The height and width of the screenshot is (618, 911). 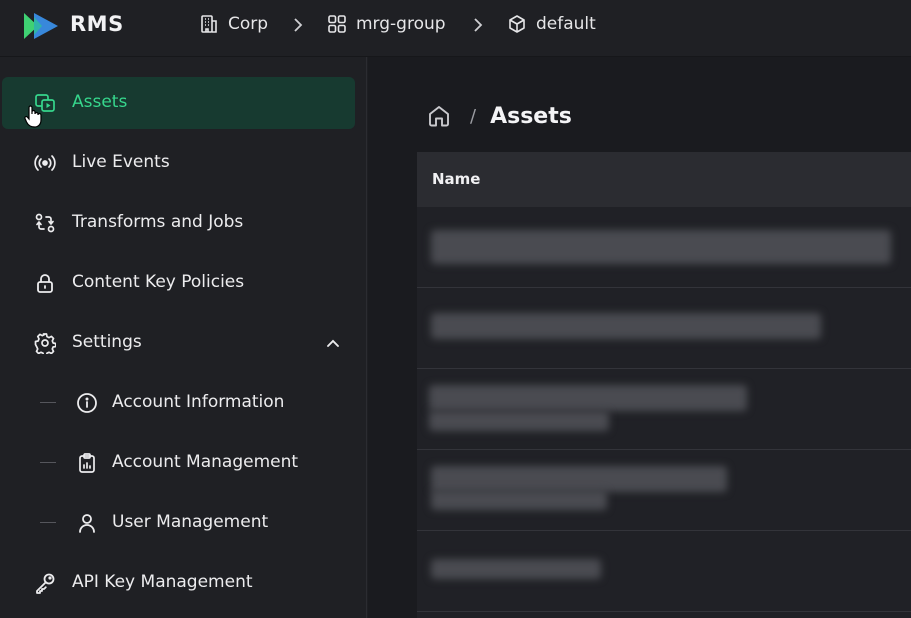 I want to click on breadcrumb-label: mrg-group, so click(x=401, y=24).